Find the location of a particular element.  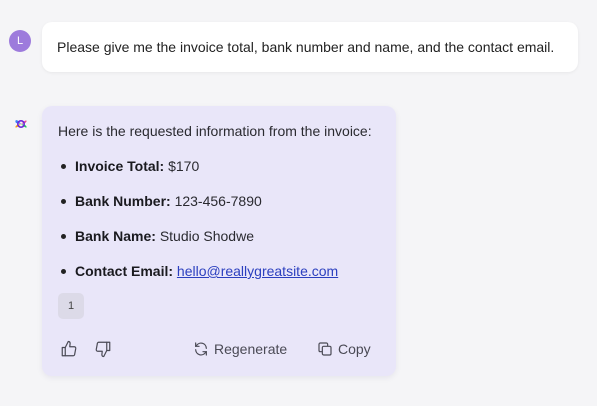

sparkle-logo-icon is located at coordinates (21, 124).